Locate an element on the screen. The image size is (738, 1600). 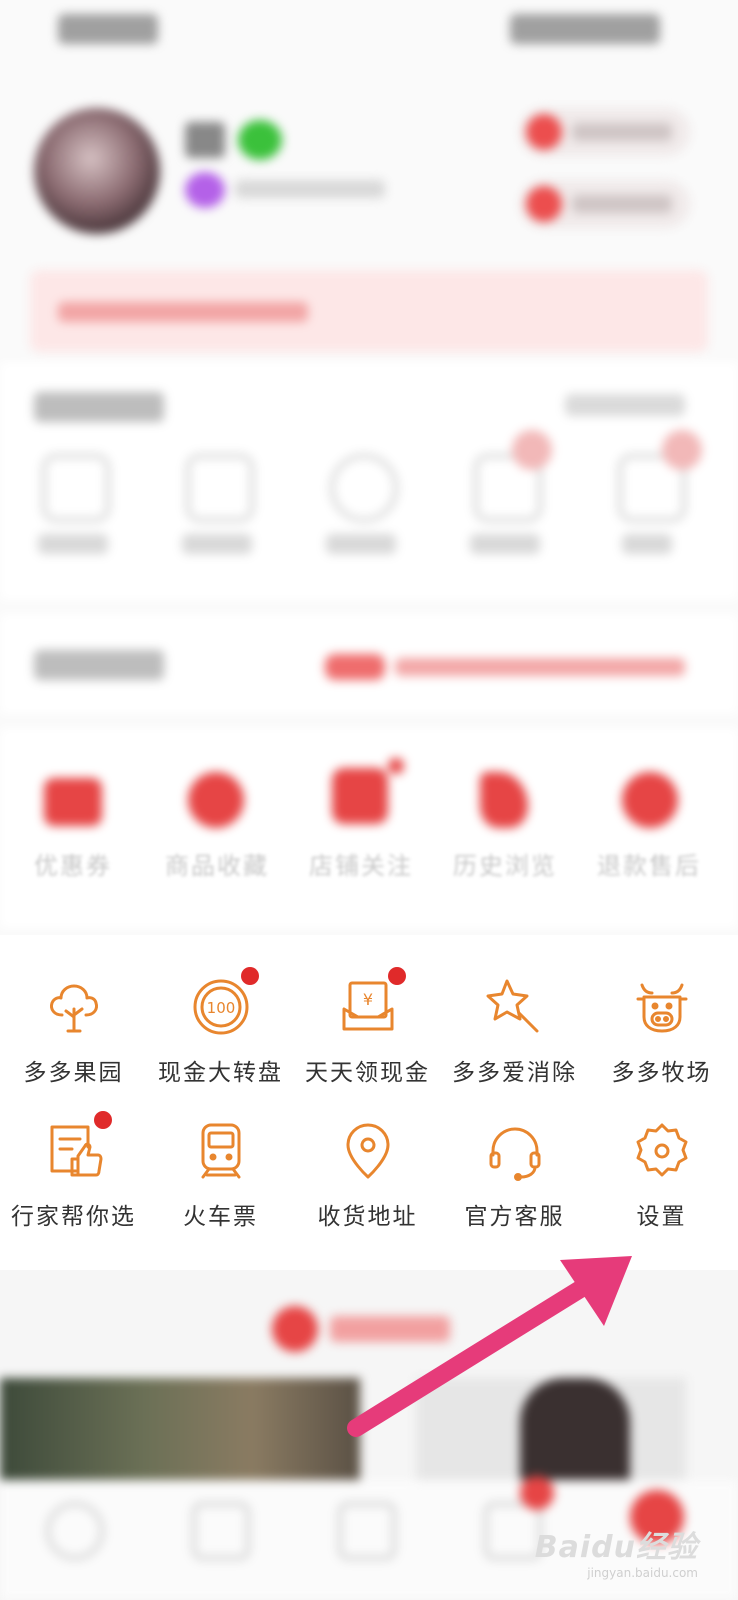
annotation-arrow is located at coordinates (489, 1346).